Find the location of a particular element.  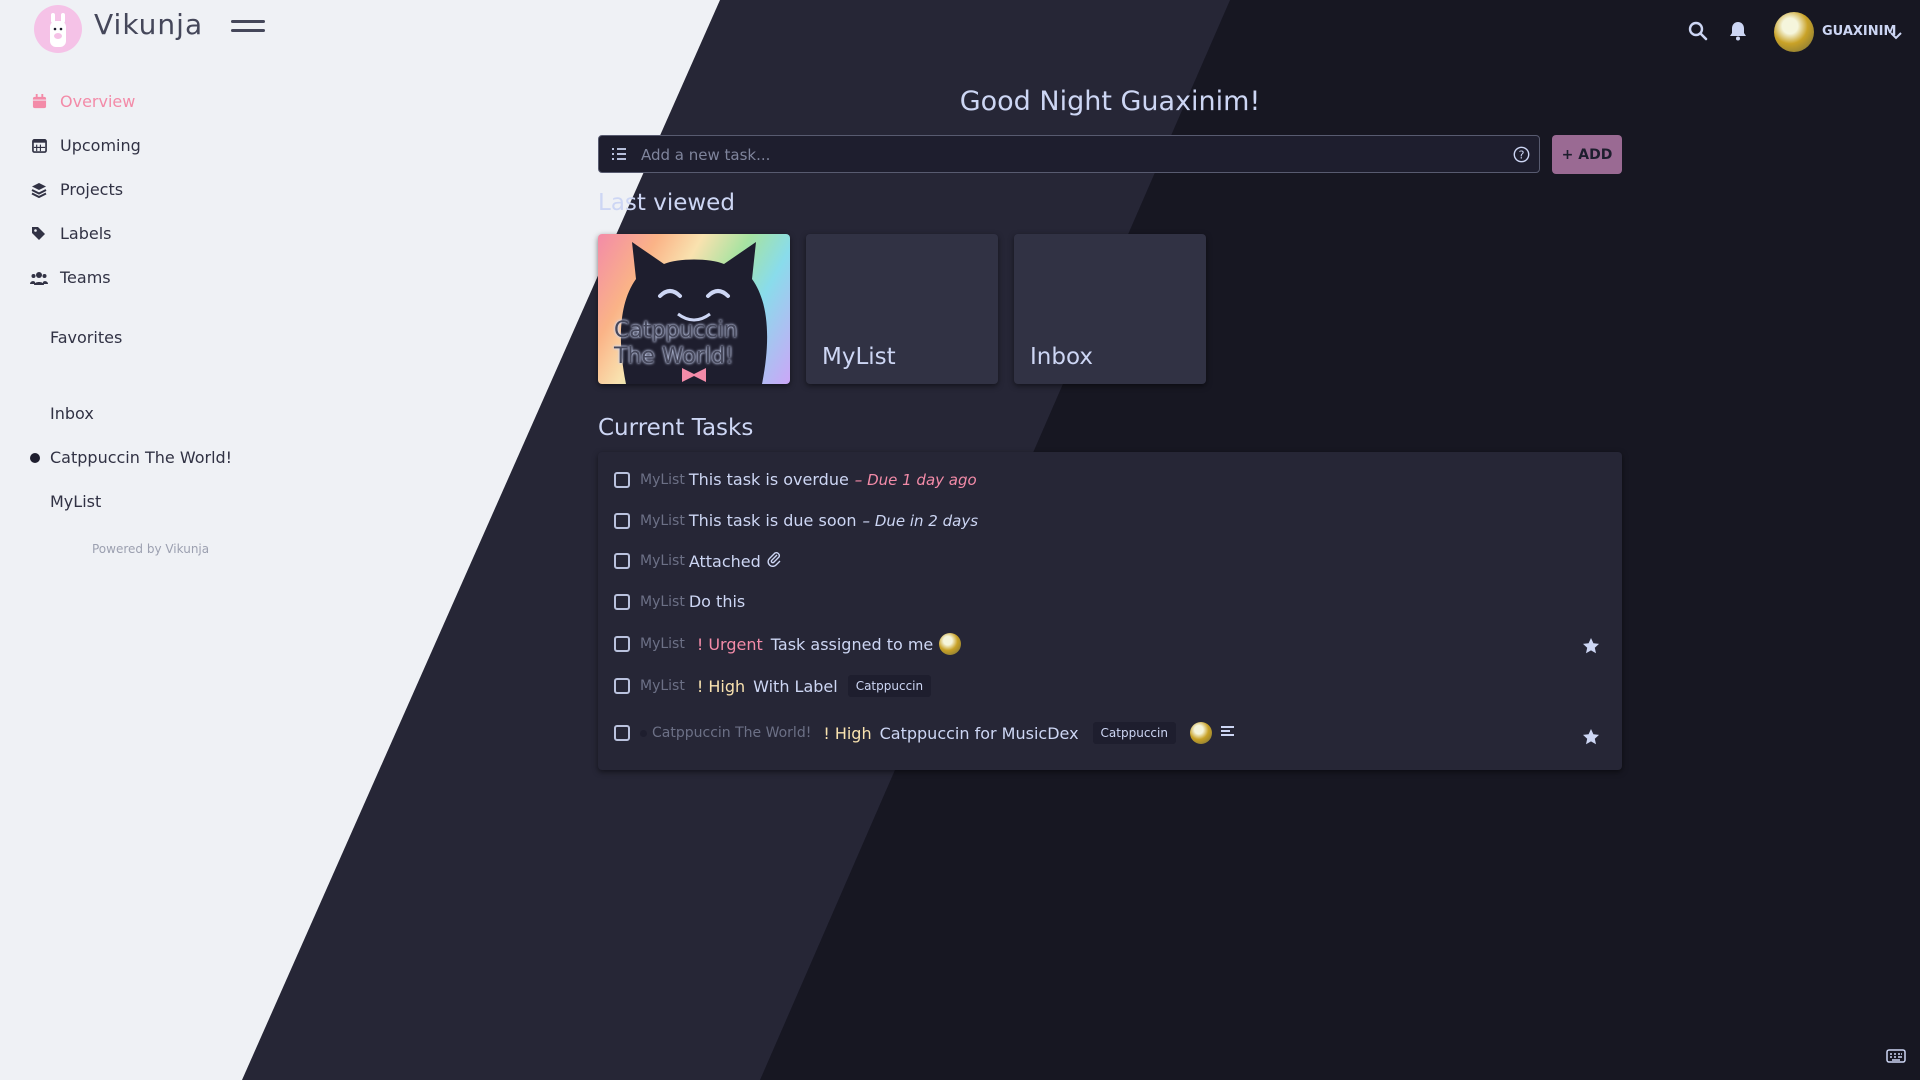

task-row: MyList Do this is located at coordinates (679, 601).